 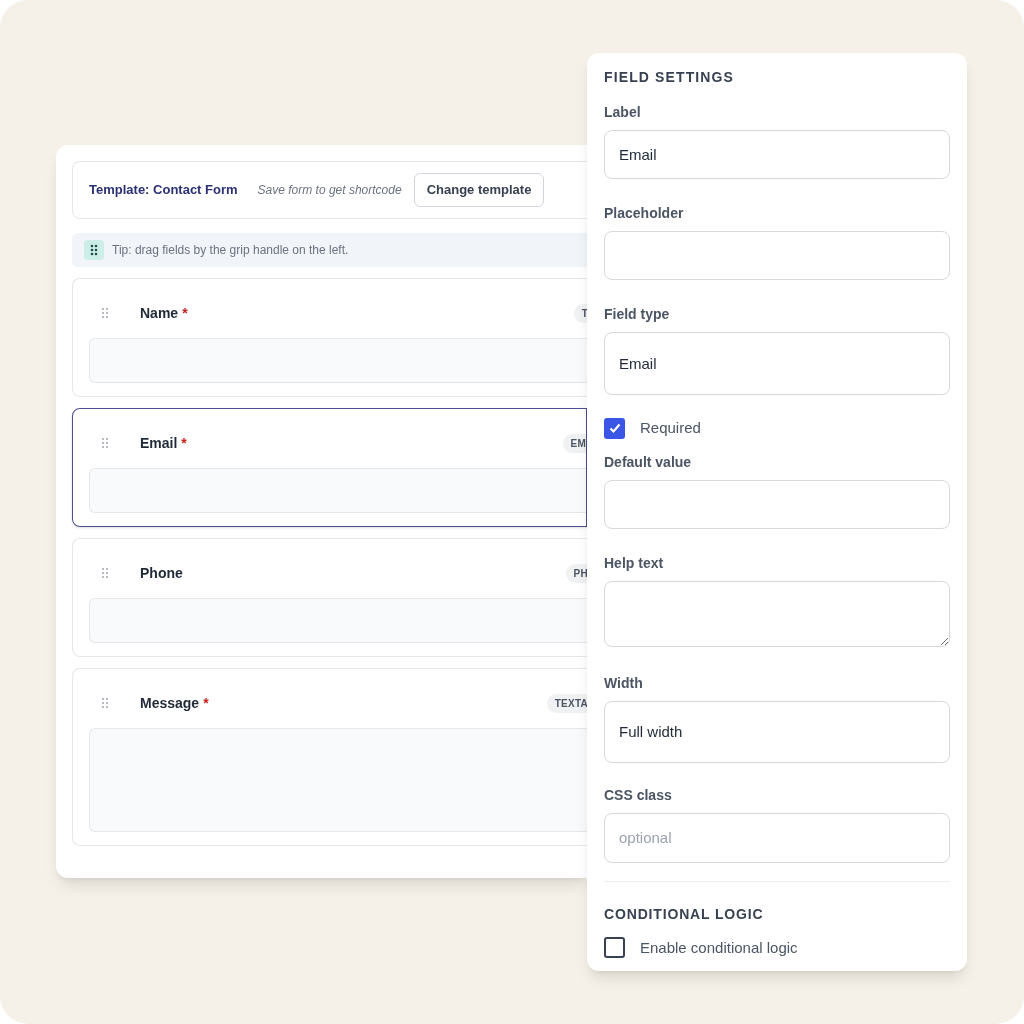 What do you see at coordinates (648, 462) in the screenshot?
I see `field-label: Default value` at bounding box center [648, 462].